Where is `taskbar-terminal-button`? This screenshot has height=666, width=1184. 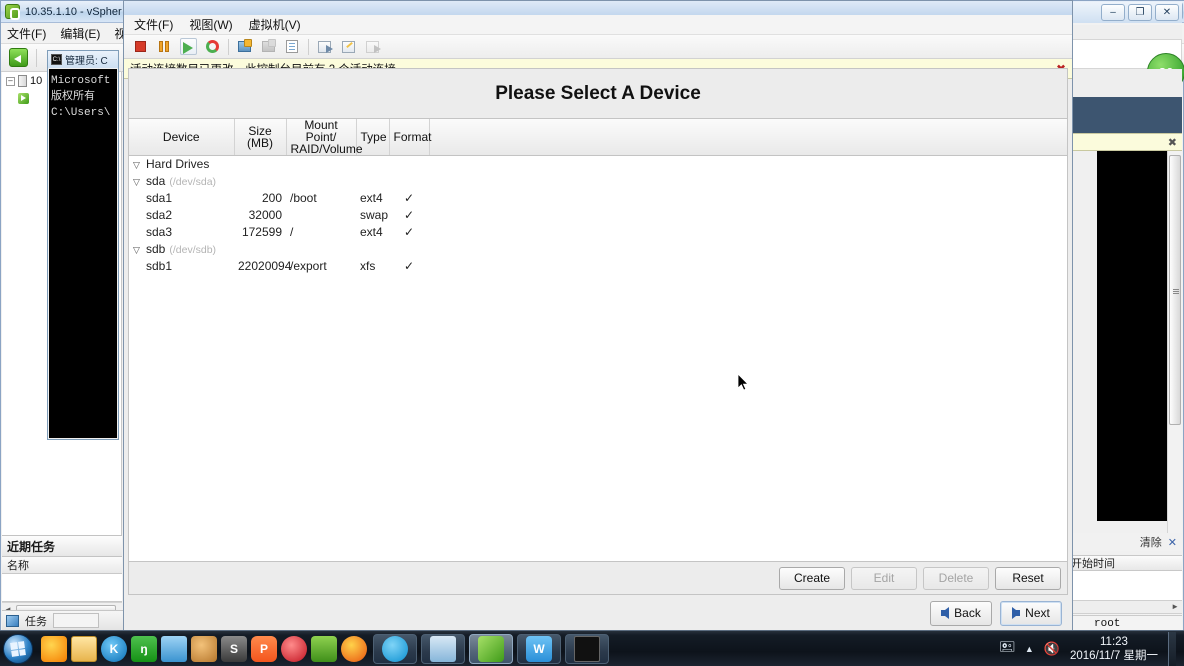 taskbar-terminal-button is located at coordinates (587, 648).